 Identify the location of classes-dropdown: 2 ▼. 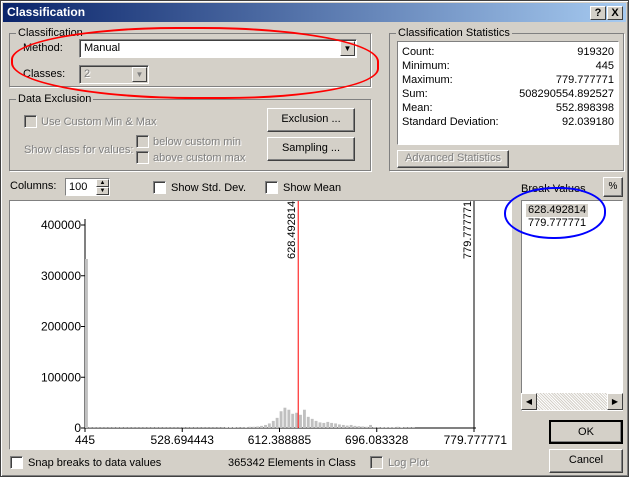
(114, 74).